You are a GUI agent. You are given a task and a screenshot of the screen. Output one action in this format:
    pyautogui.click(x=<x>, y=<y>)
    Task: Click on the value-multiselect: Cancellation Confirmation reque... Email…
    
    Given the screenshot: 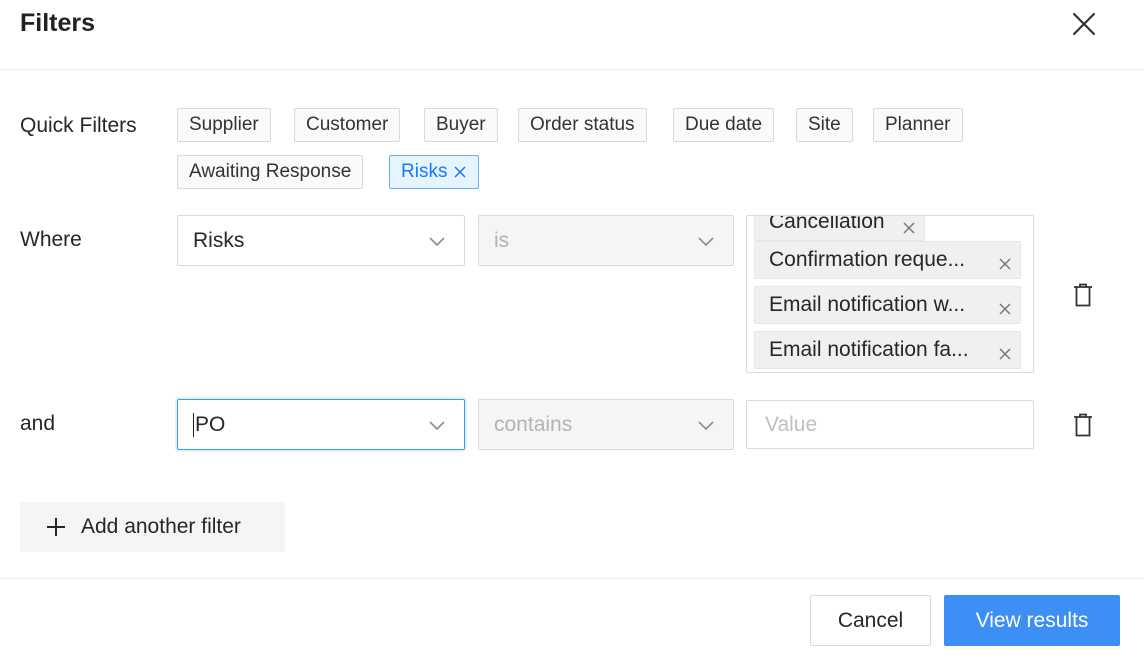 What is the action you would take?
    pyautogui.click(x=890, y=294)
    